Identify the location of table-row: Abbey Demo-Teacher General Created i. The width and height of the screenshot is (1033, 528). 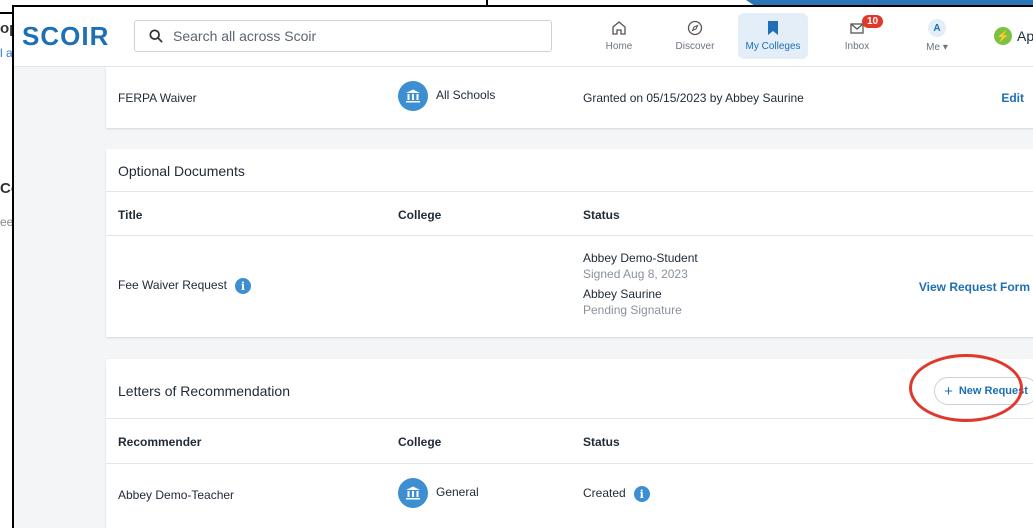
(569, 494).